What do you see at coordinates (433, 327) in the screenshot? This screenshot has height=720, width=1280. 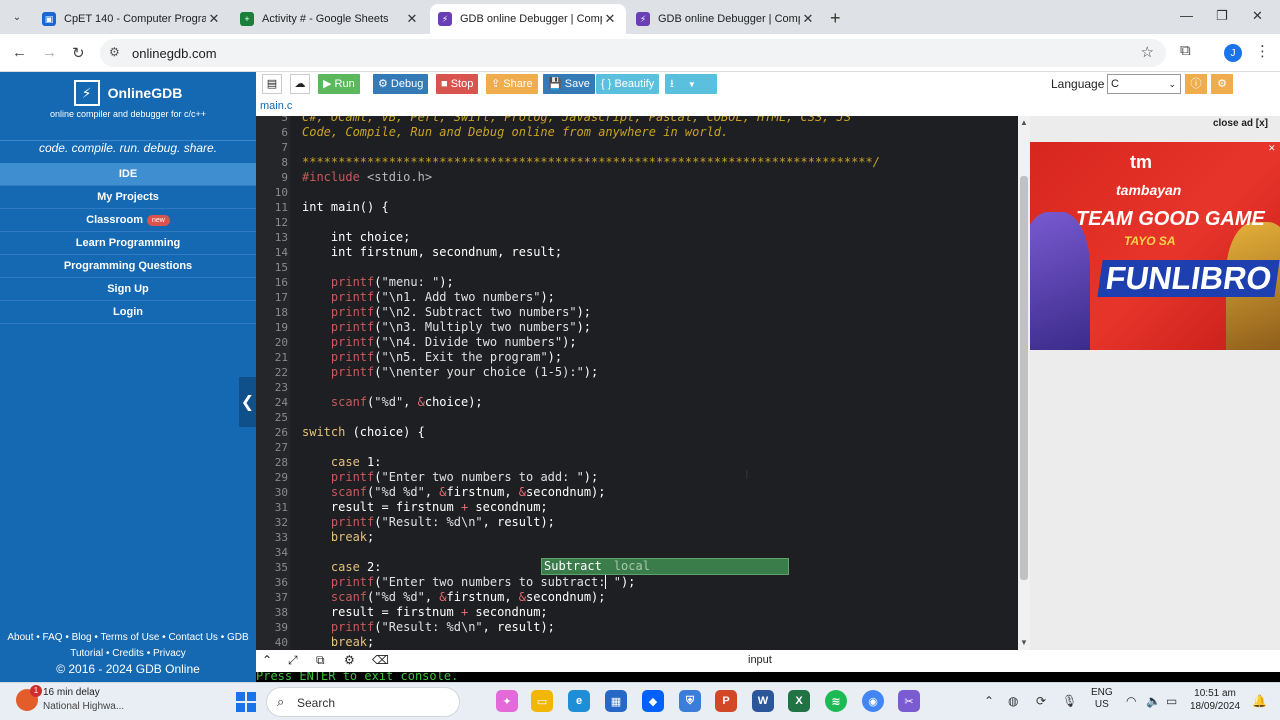 I see `code-line: 19 printf("\n3. Multiply two numbers");` at bounding box center [433, 327].